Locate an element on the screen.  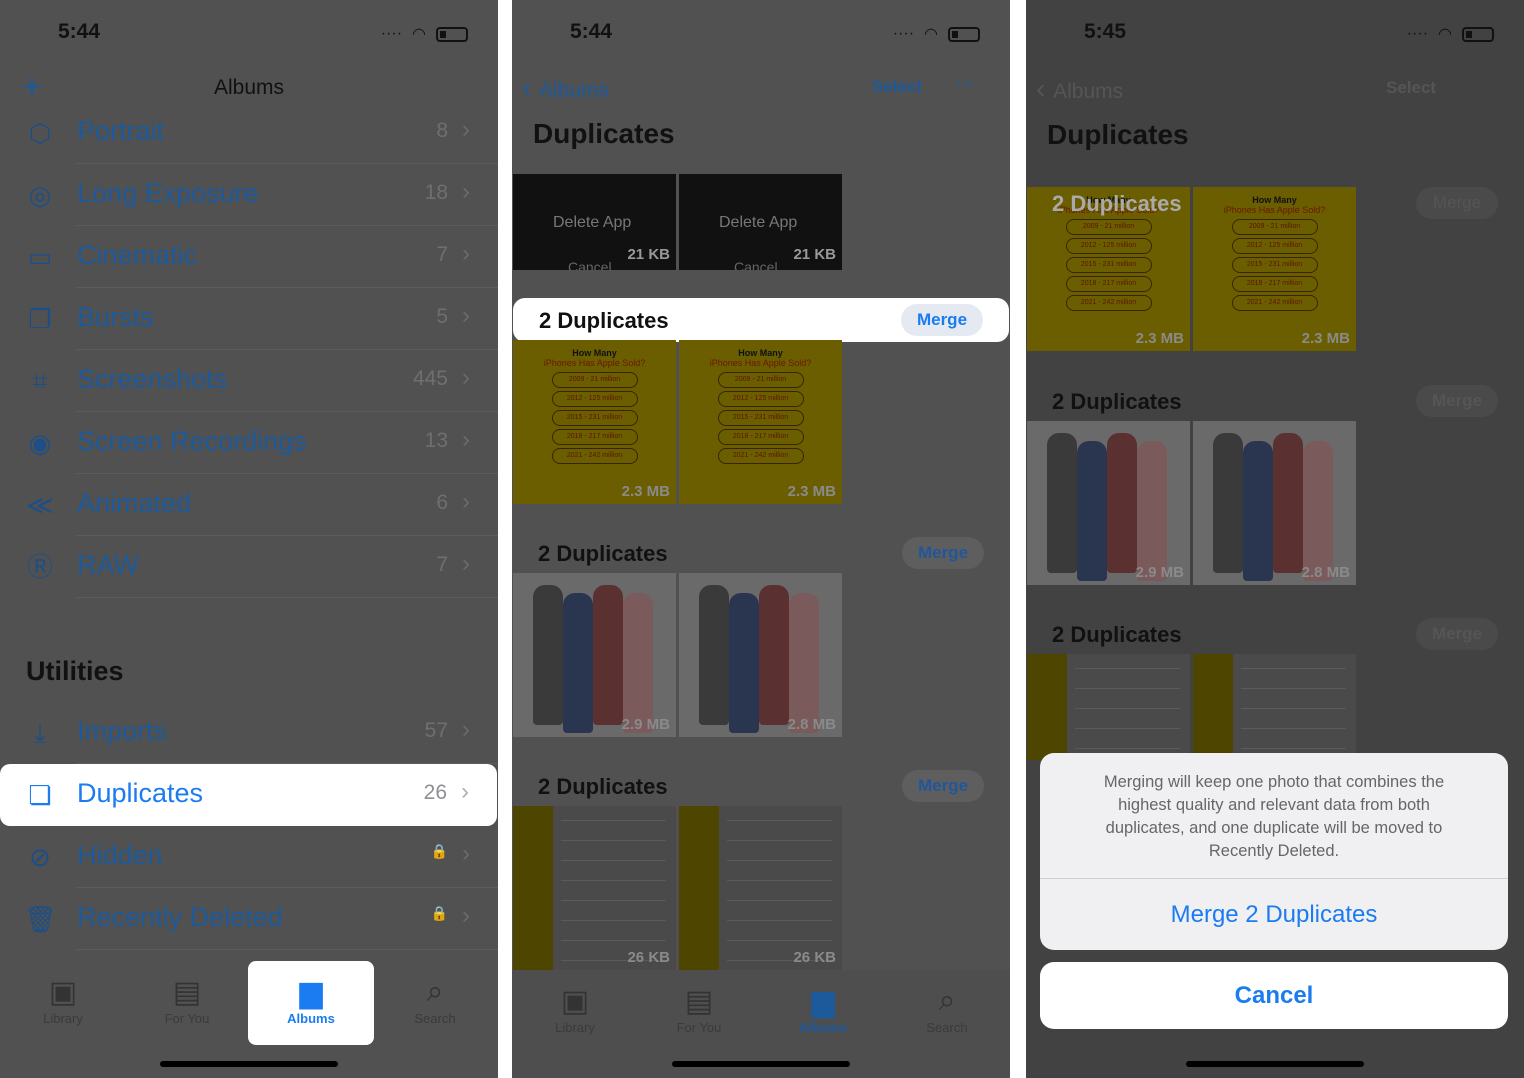
album-row-bursts: ❐ Bursts 5 › is located at coordinates (249, 319).